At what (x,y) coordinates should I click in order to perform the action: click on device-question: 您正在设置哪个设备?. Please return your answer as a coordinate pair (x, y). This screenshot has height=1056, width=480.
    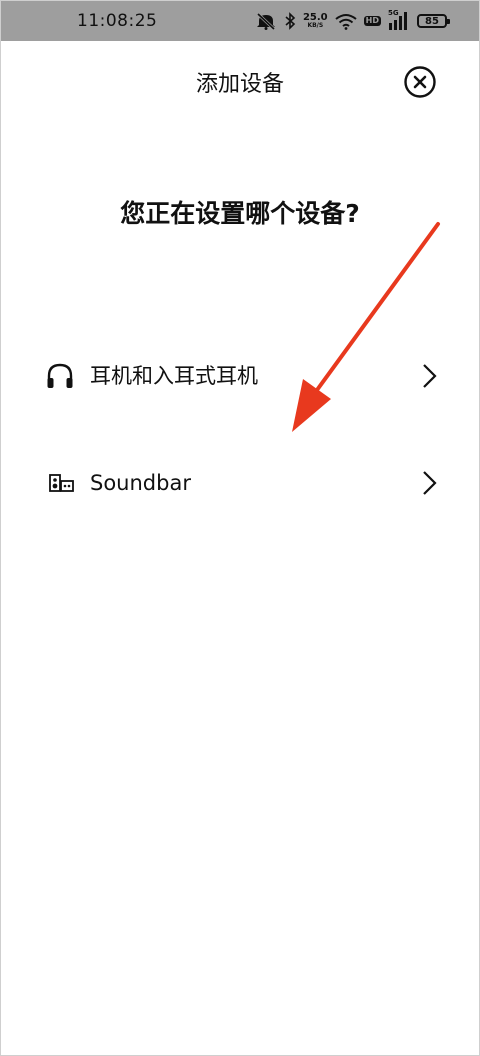
    Looking at the image, I should click on (240, 213).